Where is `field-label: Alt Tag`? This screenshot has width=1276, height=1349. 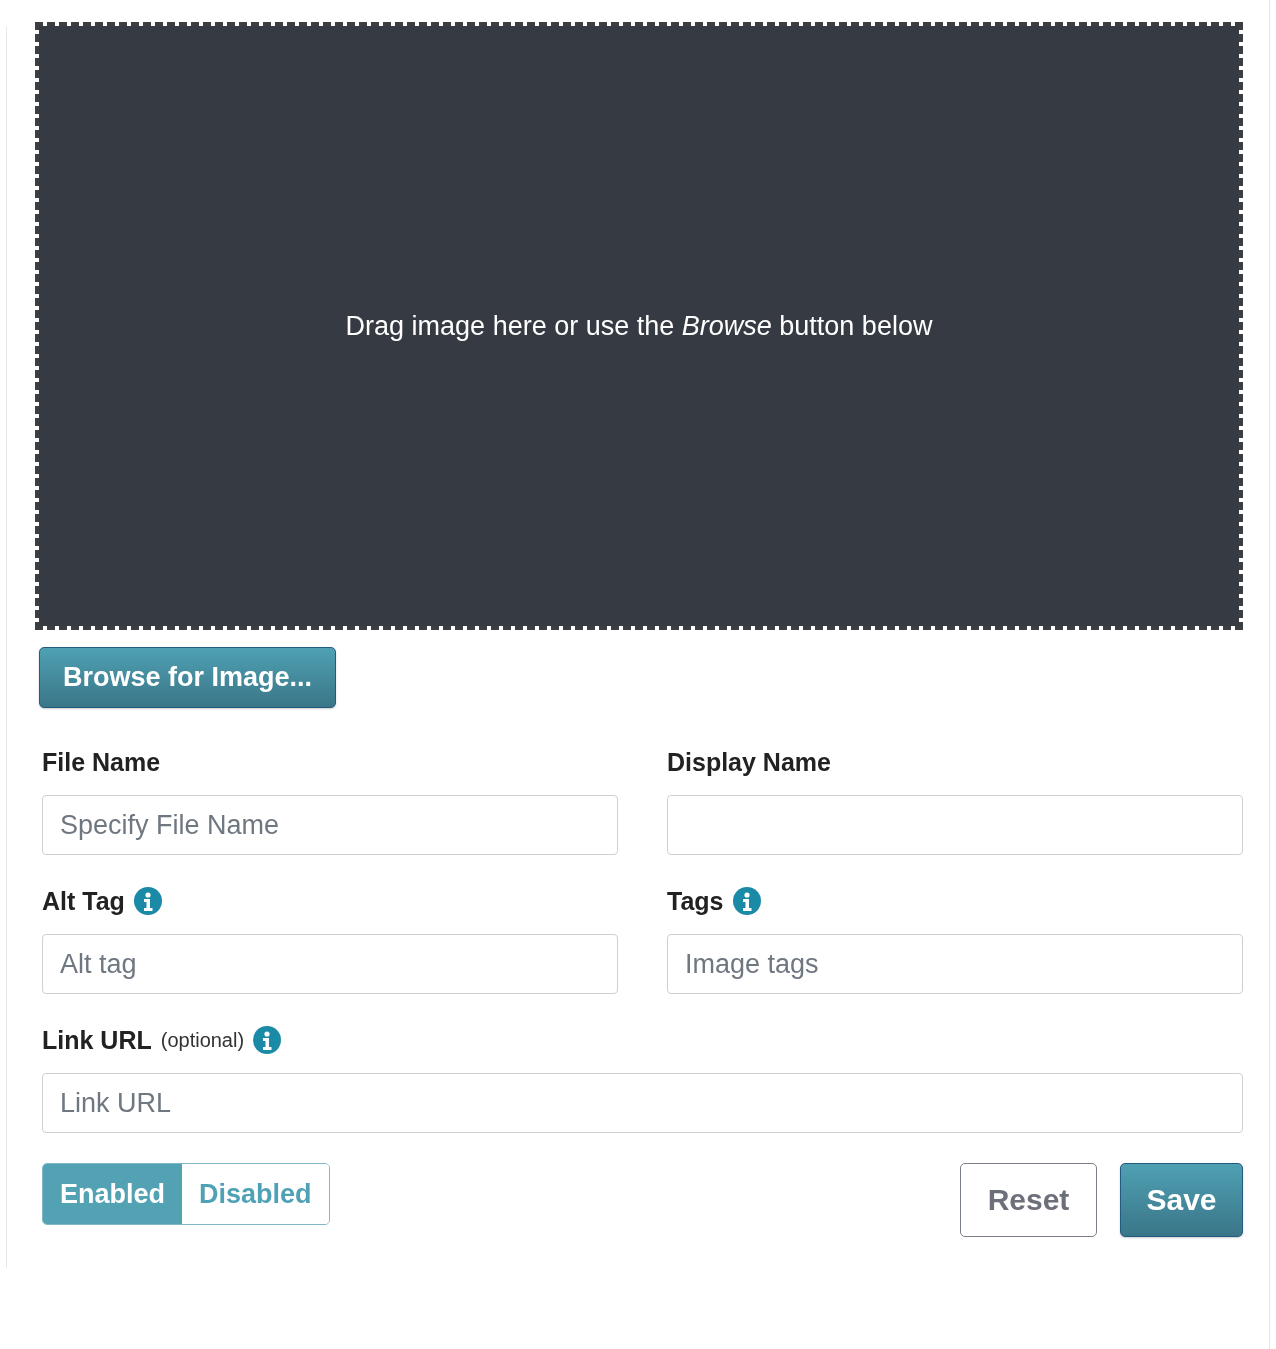 field-label: Alt Tag is located at coordinates (83, 901).